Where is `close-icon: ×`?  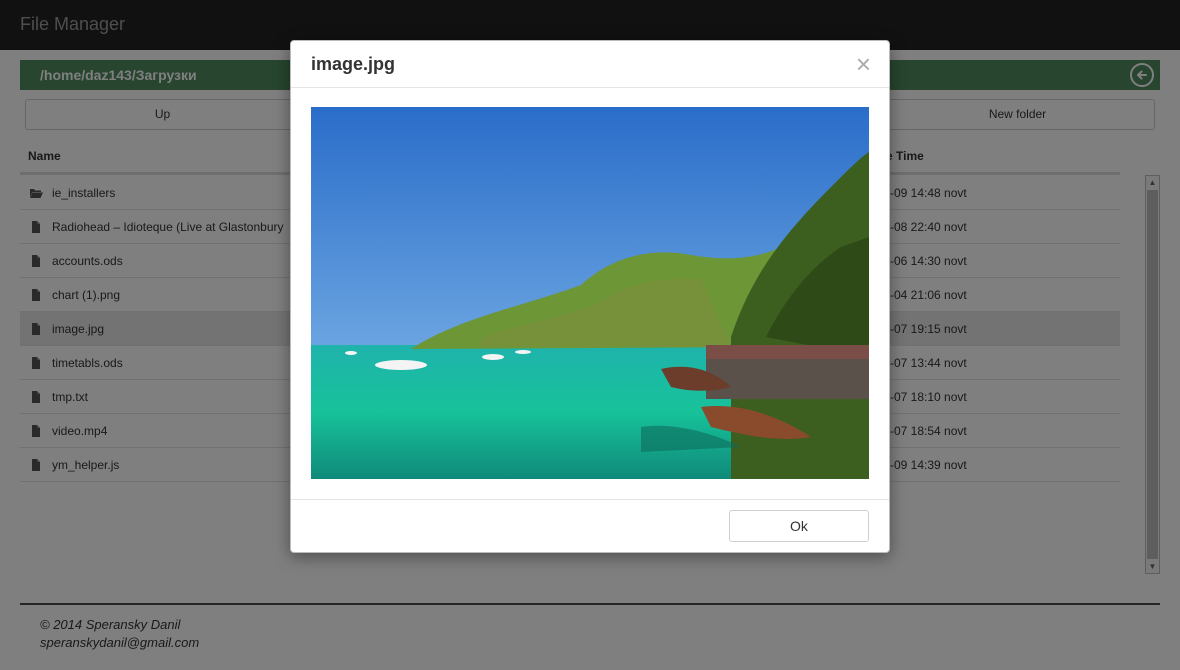
close-icon: × is located at coordinates (863, 64).